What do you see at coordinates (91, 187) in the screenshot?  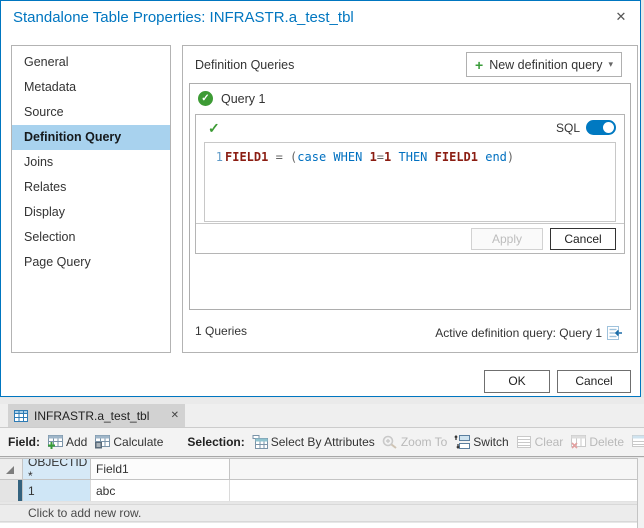 I see `sidebar-item-relates: Relates` at bounding box center [91, 187].